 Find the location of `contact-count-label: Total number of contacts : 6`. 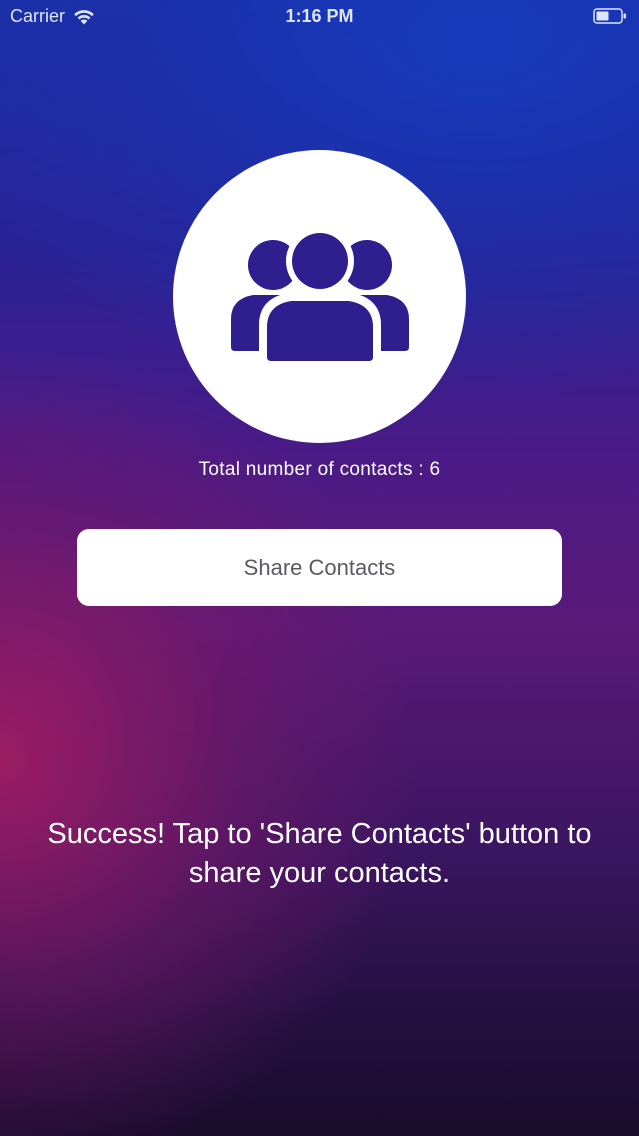

contact-count-label: Total number of contacts : 6 is located at coordinates (319, 469).